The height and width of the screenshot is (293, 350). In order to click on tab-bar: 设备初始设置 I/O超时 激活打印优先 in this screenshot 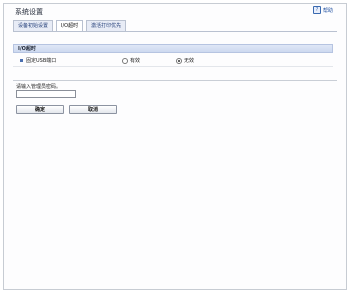, I will do `click(70, 25)`.